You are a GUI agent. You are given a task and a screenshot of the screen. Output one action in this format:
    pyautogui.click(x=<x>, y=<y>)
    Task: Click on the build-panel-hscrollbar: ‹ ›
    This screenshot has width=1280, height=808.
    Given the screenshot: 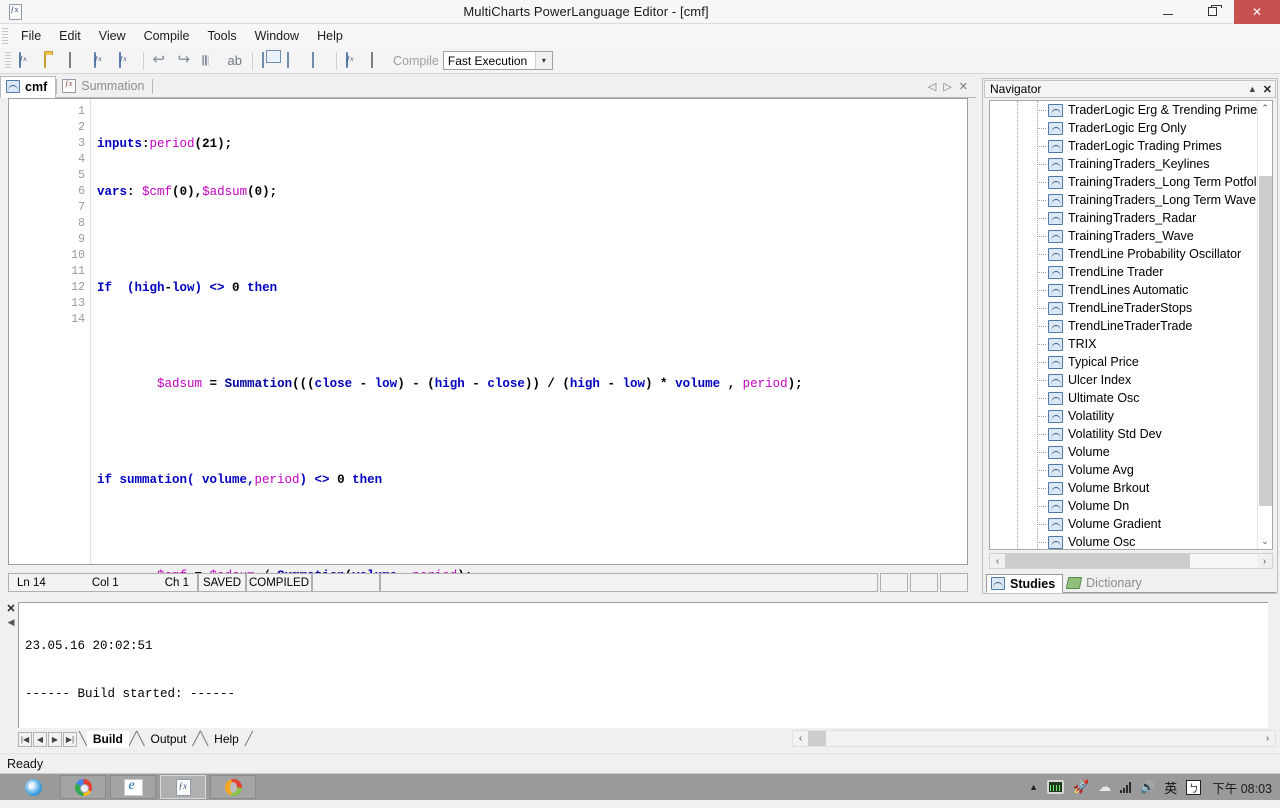 What is the action you would take?
    pyautogui.click(x=1034, y=738)
    